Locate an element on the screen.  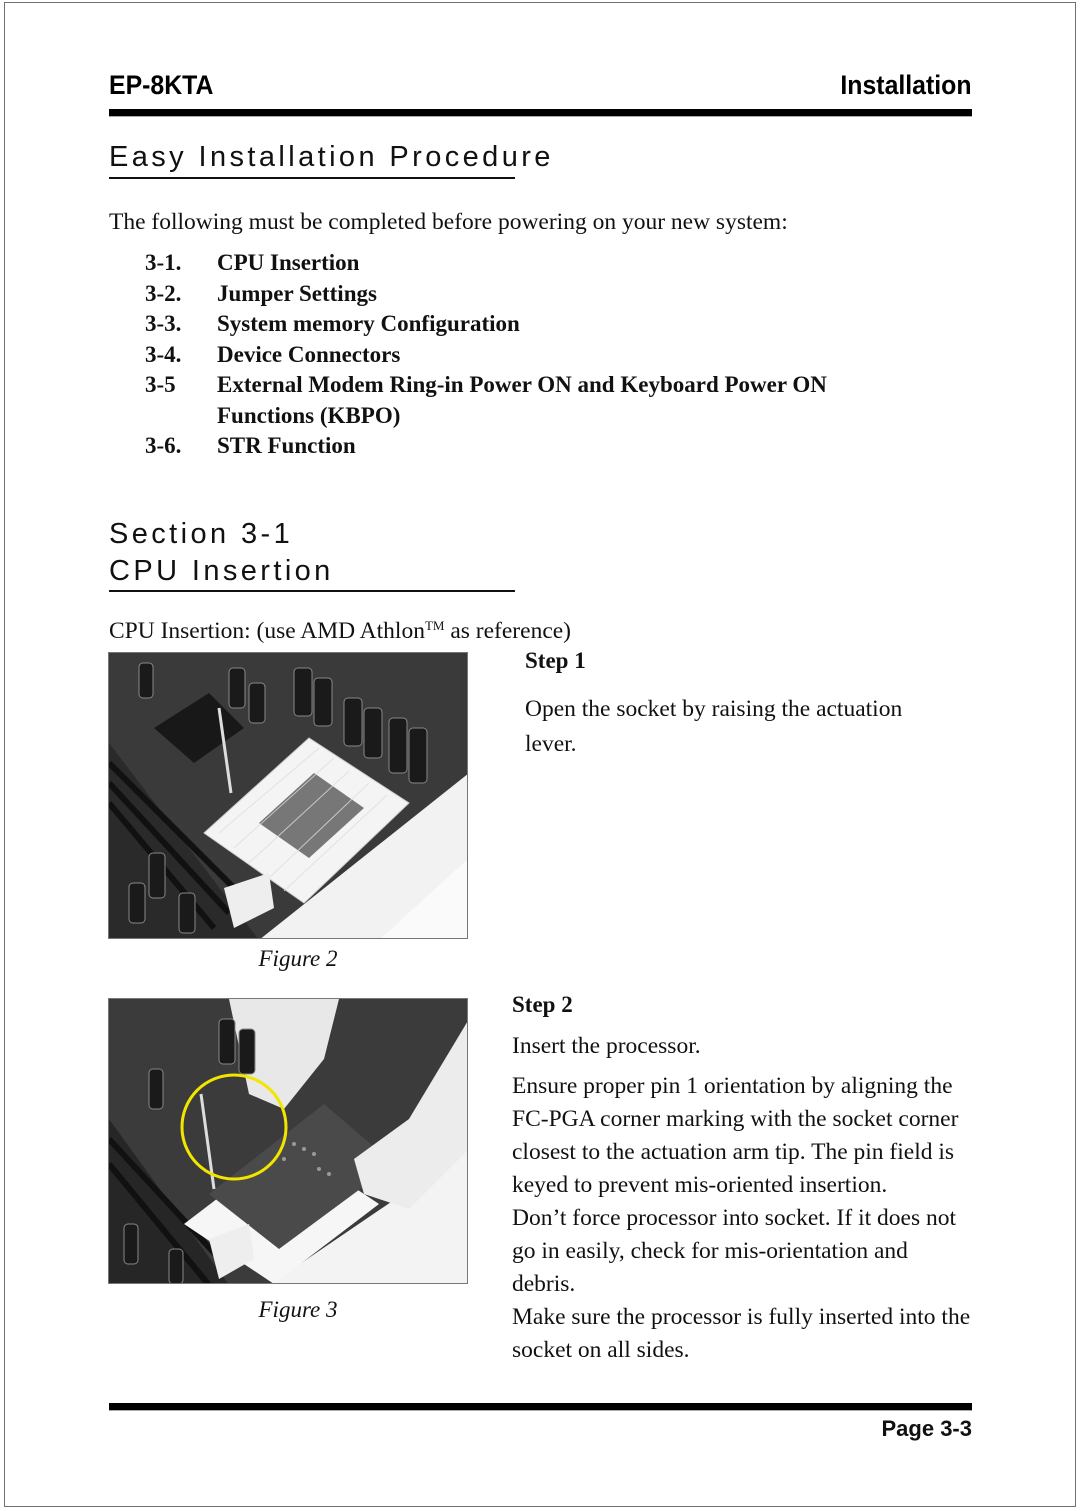
procedure-list-item: 3-1. CPU Insertion is located at coordinates (531, 263).